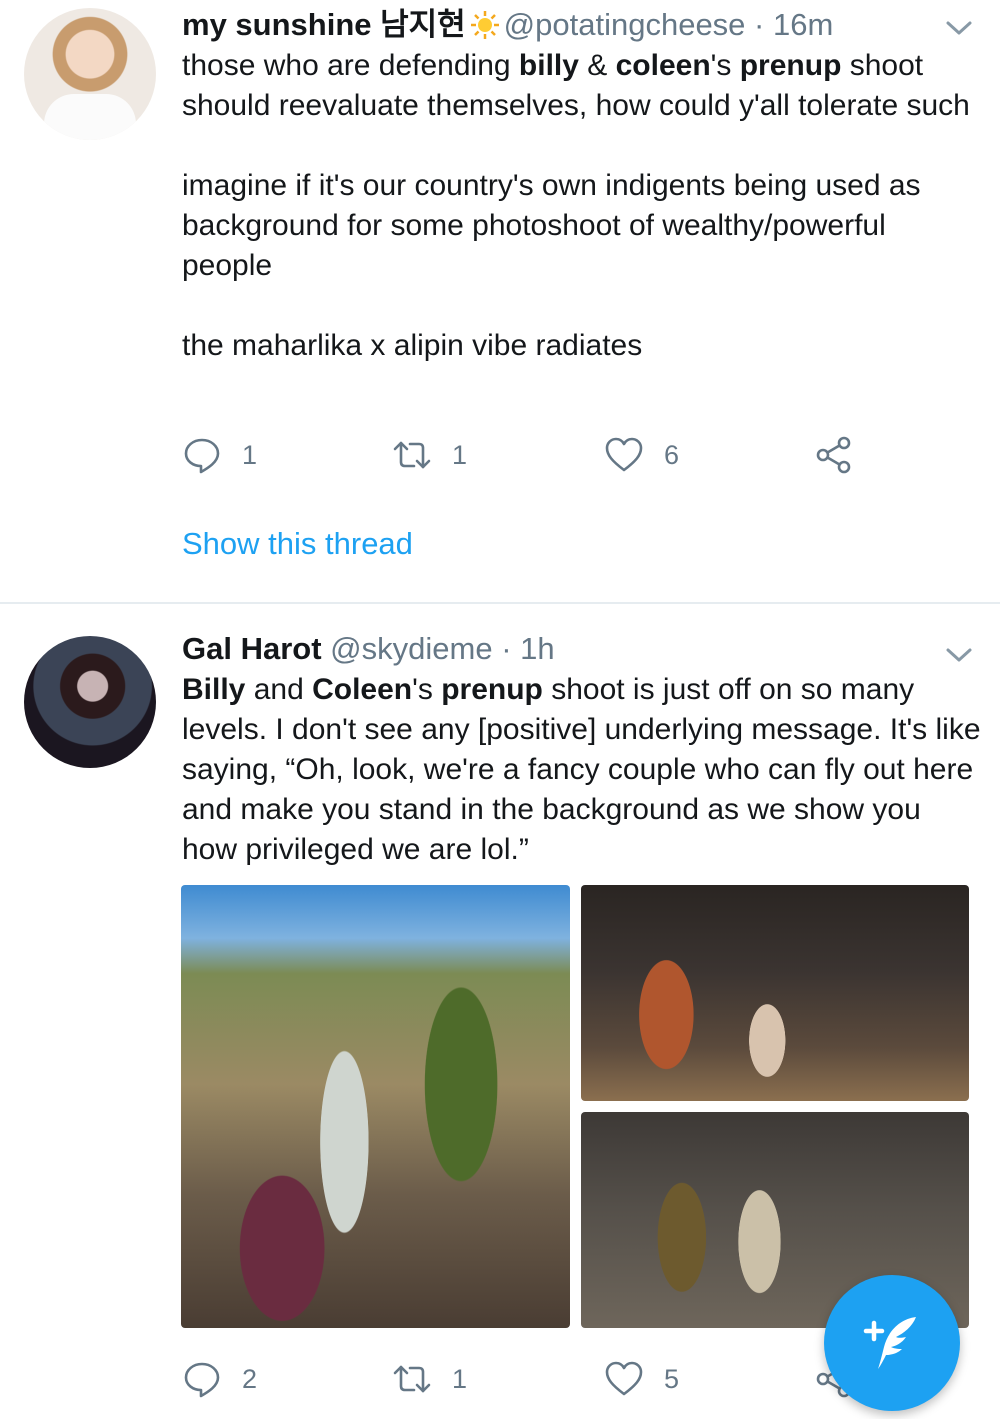  Describe the element at coordinates (250, 1378) in the screenshot. I see `reply-count: 2` at that location.